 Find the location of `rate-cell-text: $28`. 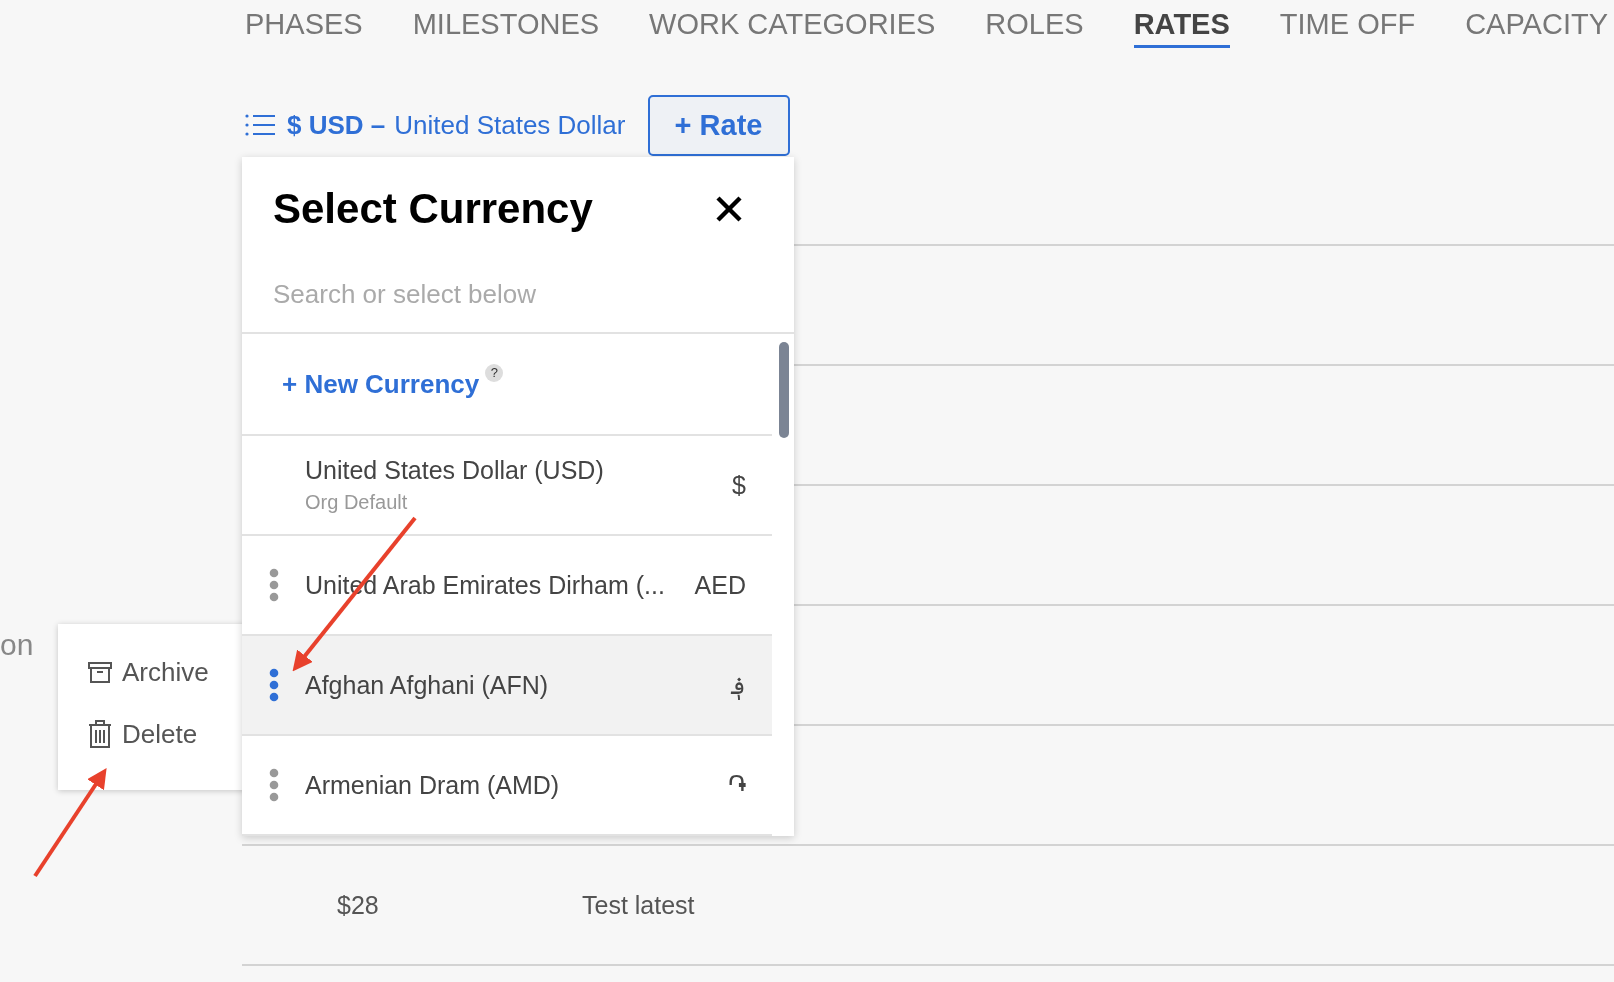

rate-cell-text: $28 is located at coordinates (358, 905).